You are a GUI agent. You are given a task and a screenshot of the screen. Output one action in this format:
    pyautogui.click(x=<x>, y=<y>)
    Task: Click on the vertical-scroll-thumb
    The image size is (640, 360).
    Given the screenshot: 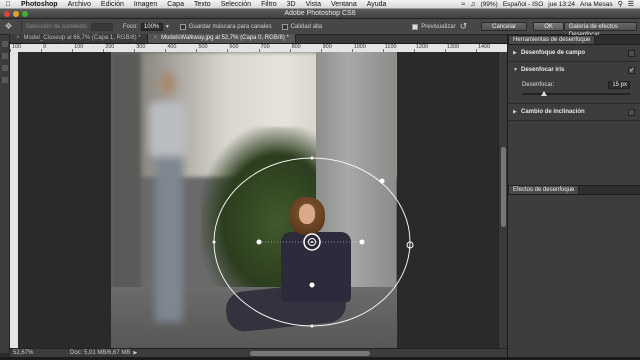 What is the action you would take?
    pyautogui.click(x=503, y=187)
    